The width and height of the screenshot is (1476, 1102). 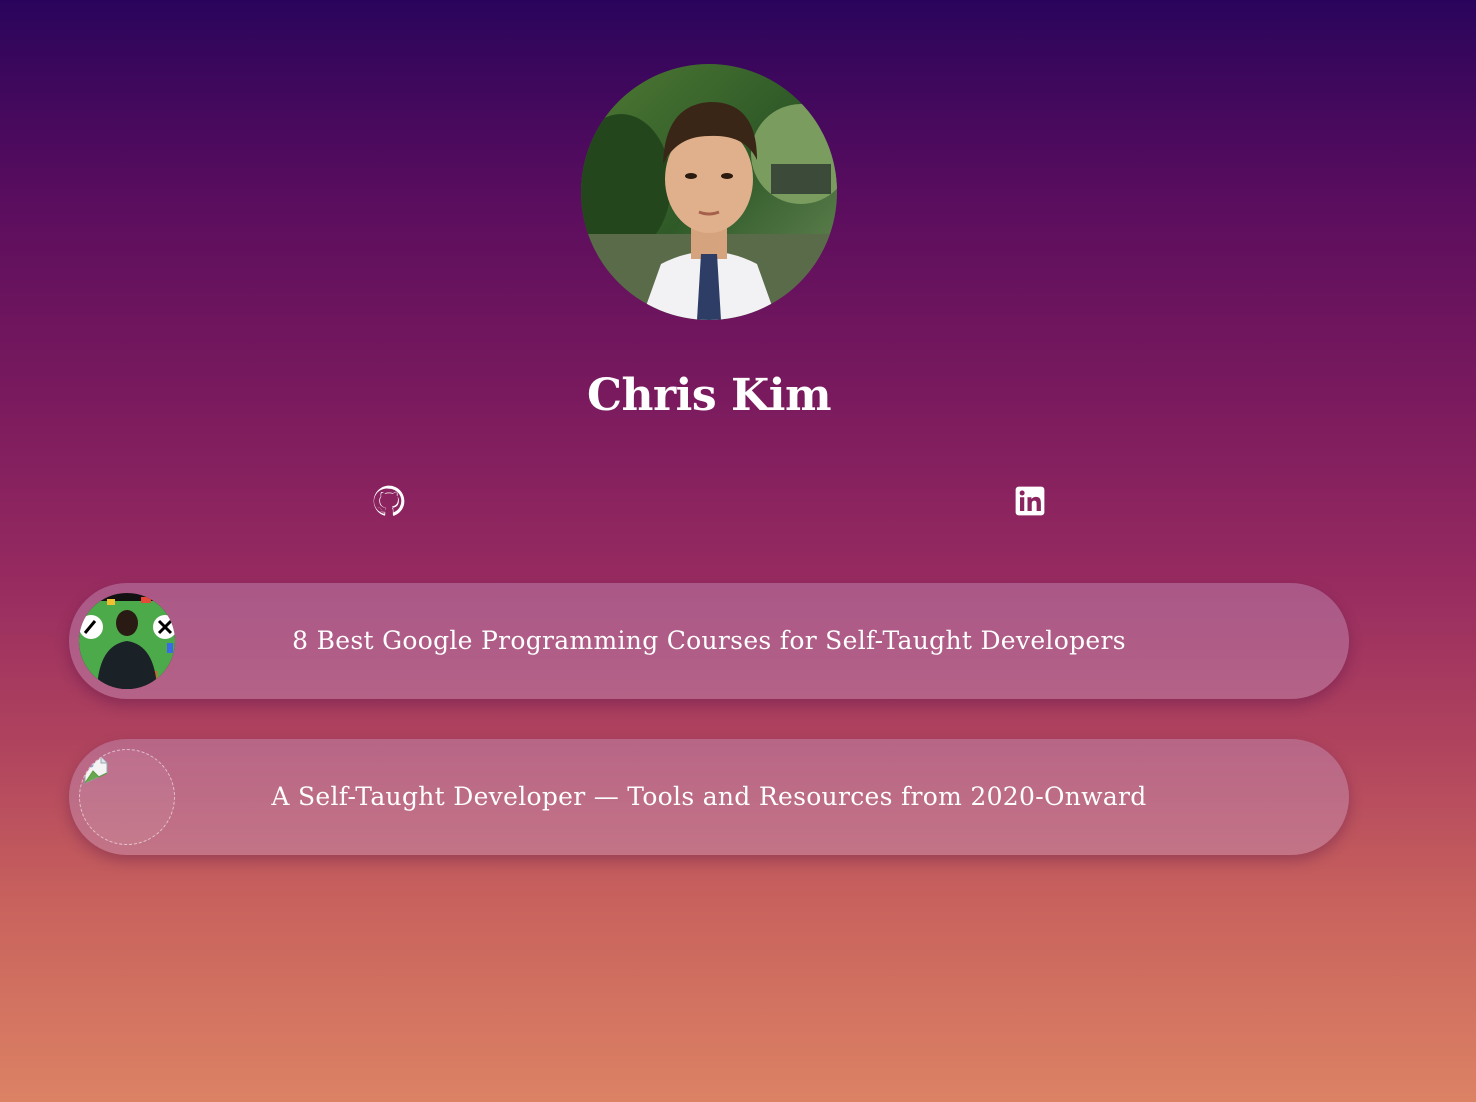 I want to click on profile-photo, so click(x=709, y=192).